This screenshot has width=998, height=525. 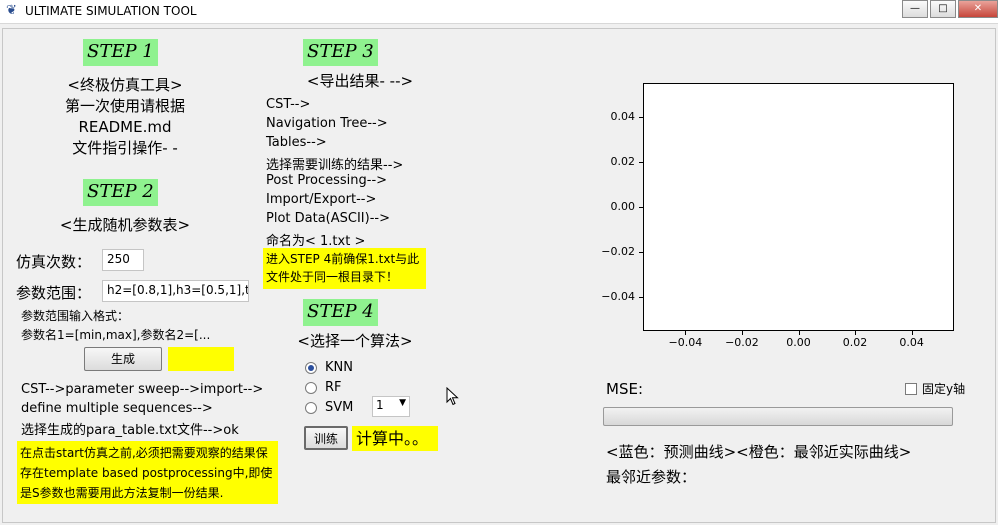 I want to click on legend-text: <蓝色：预测曲线><橙色：最邻近实际曲线>, so click(x=759, y=452).